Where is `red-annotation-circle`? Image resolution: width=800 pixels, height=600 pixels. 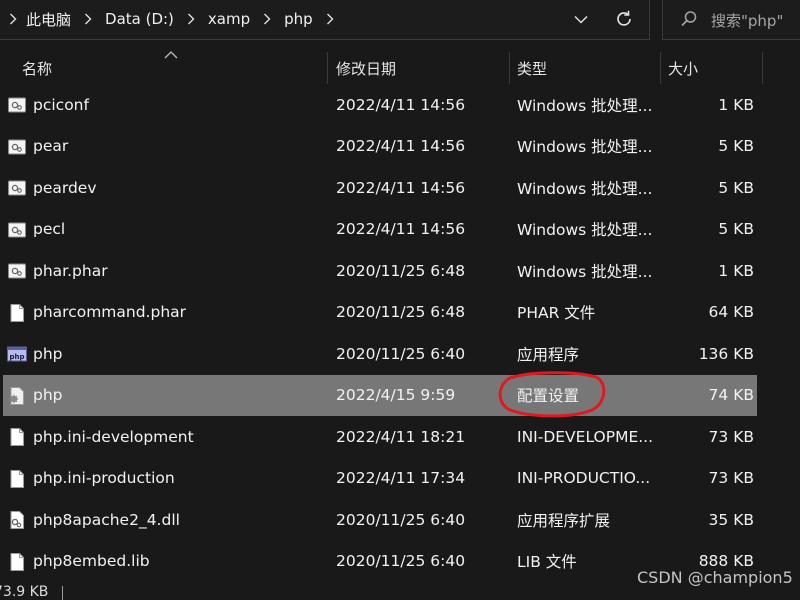
red-annotation-circle is located at coordinates (552, 394).